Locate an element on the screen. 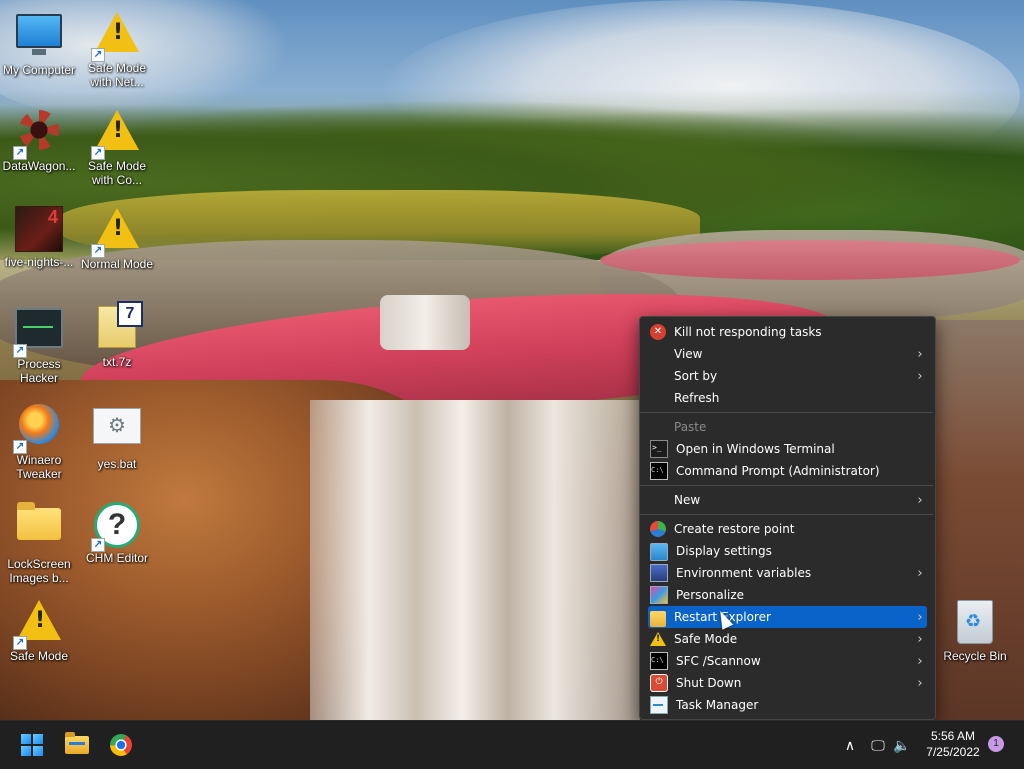 The width and height of the screenshot is (1024, 769). menu-item-new: New › is located at coordinates (787, 500).